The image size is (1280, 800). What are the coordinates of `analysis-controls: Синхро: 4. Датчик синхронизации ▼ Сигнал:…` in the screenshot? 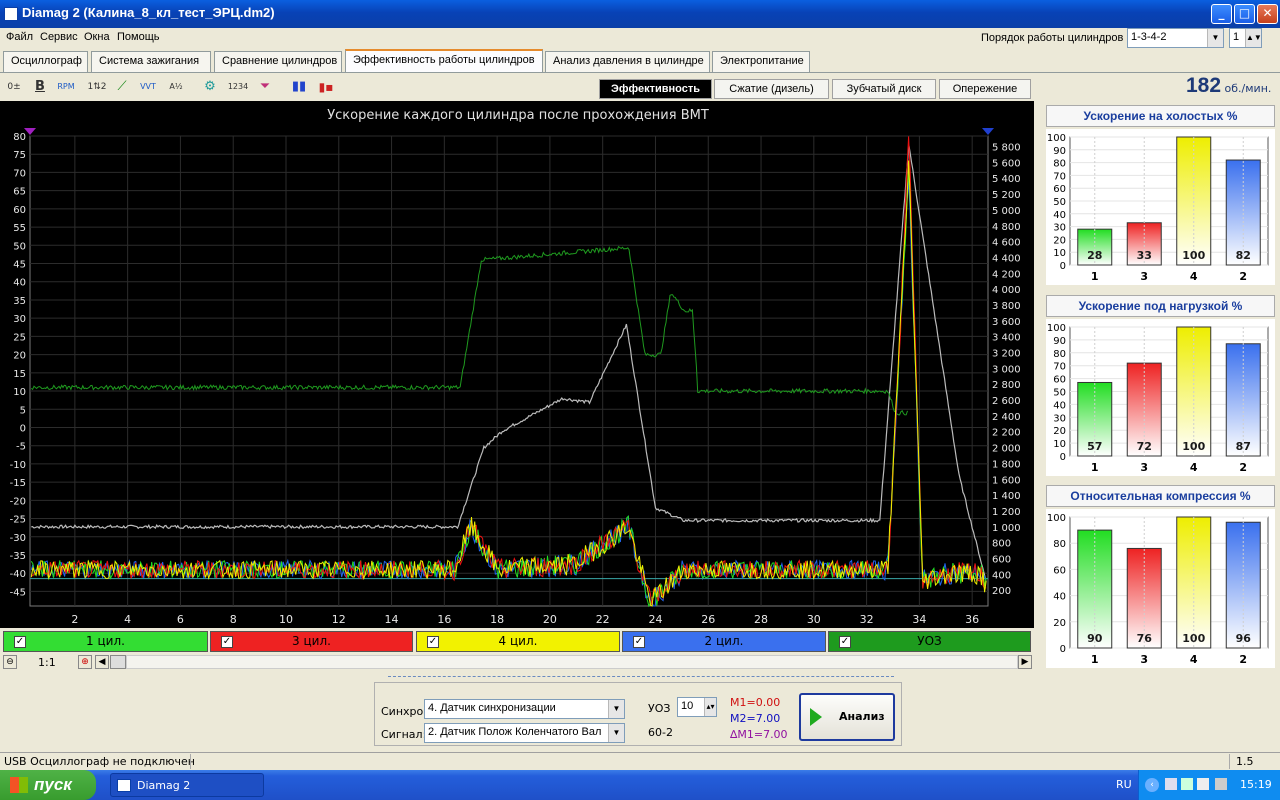 It's located at (638, 714).